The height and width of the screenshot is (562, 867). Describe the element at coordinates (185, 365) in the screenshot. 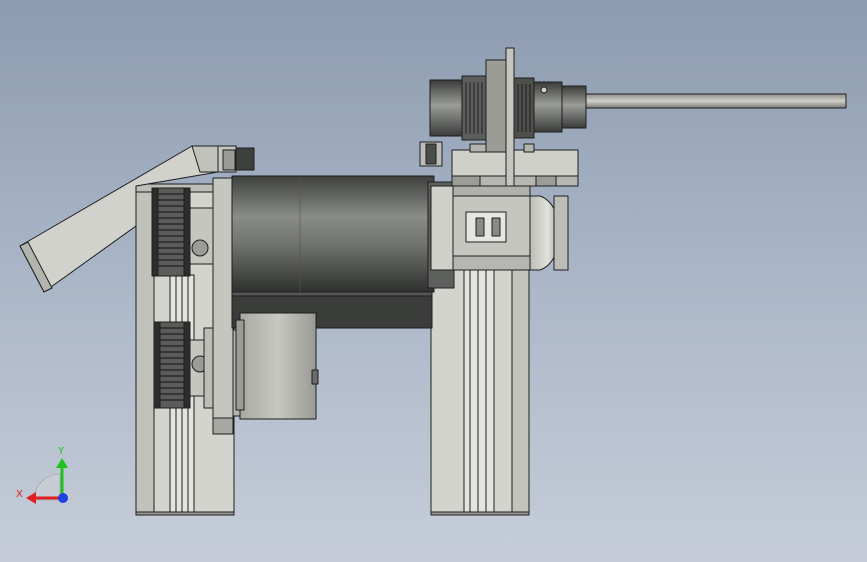

I see `lower-timing-pulley` at that location.